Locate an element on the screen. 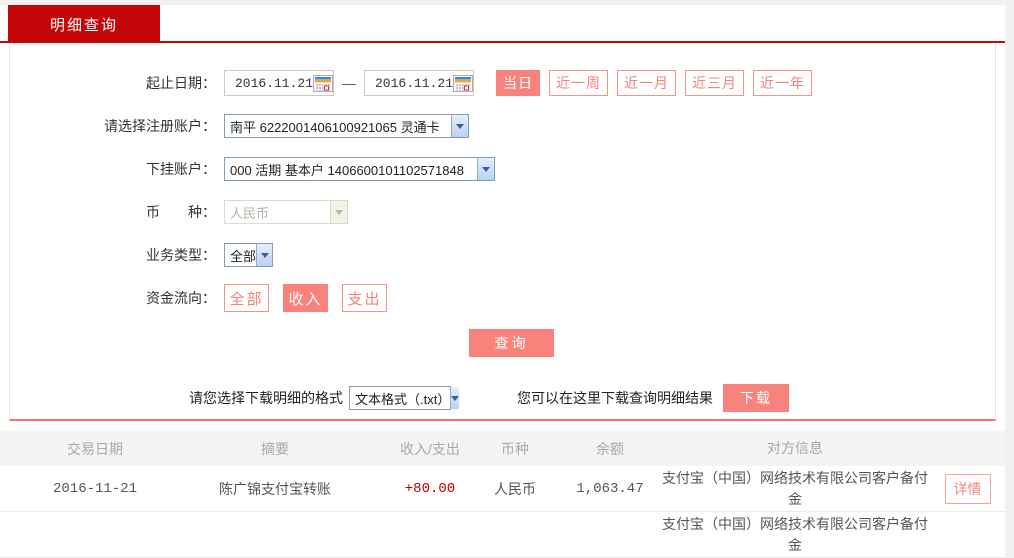  fund-flow-income-button: 收入 is located at coordinates (305, 298).